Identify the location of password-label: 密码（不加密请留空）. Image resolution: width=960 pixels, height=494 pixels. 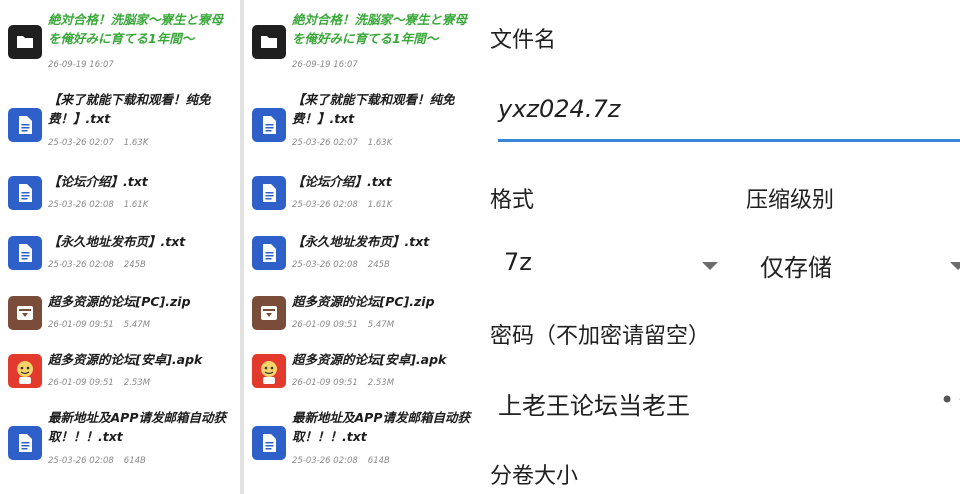
(600, 336).